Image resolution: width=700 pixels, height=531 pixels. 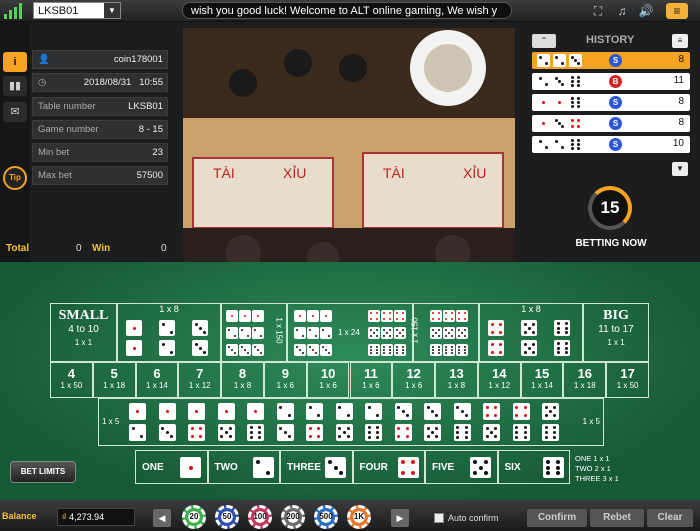 I want to click on bet-total-5: 51 x 18, so click(x=114, y=380).